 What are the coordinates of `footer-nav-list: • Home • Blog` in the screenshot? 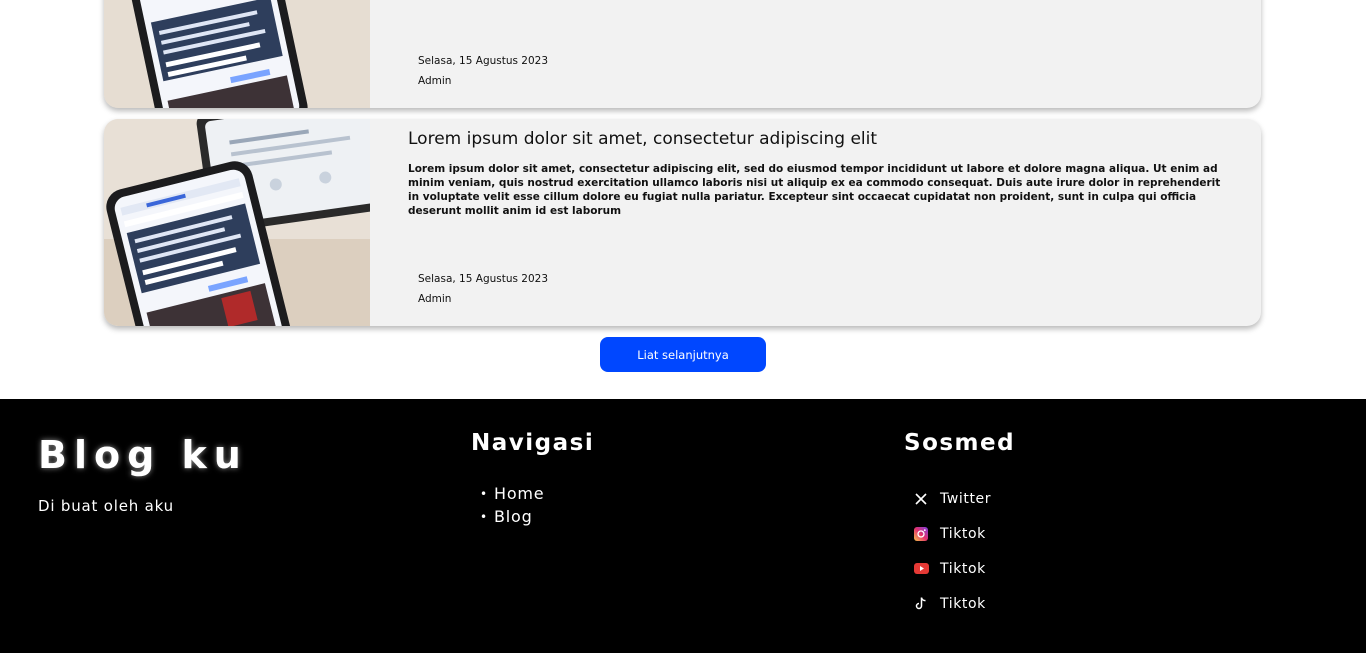 It's located at (512, 505).